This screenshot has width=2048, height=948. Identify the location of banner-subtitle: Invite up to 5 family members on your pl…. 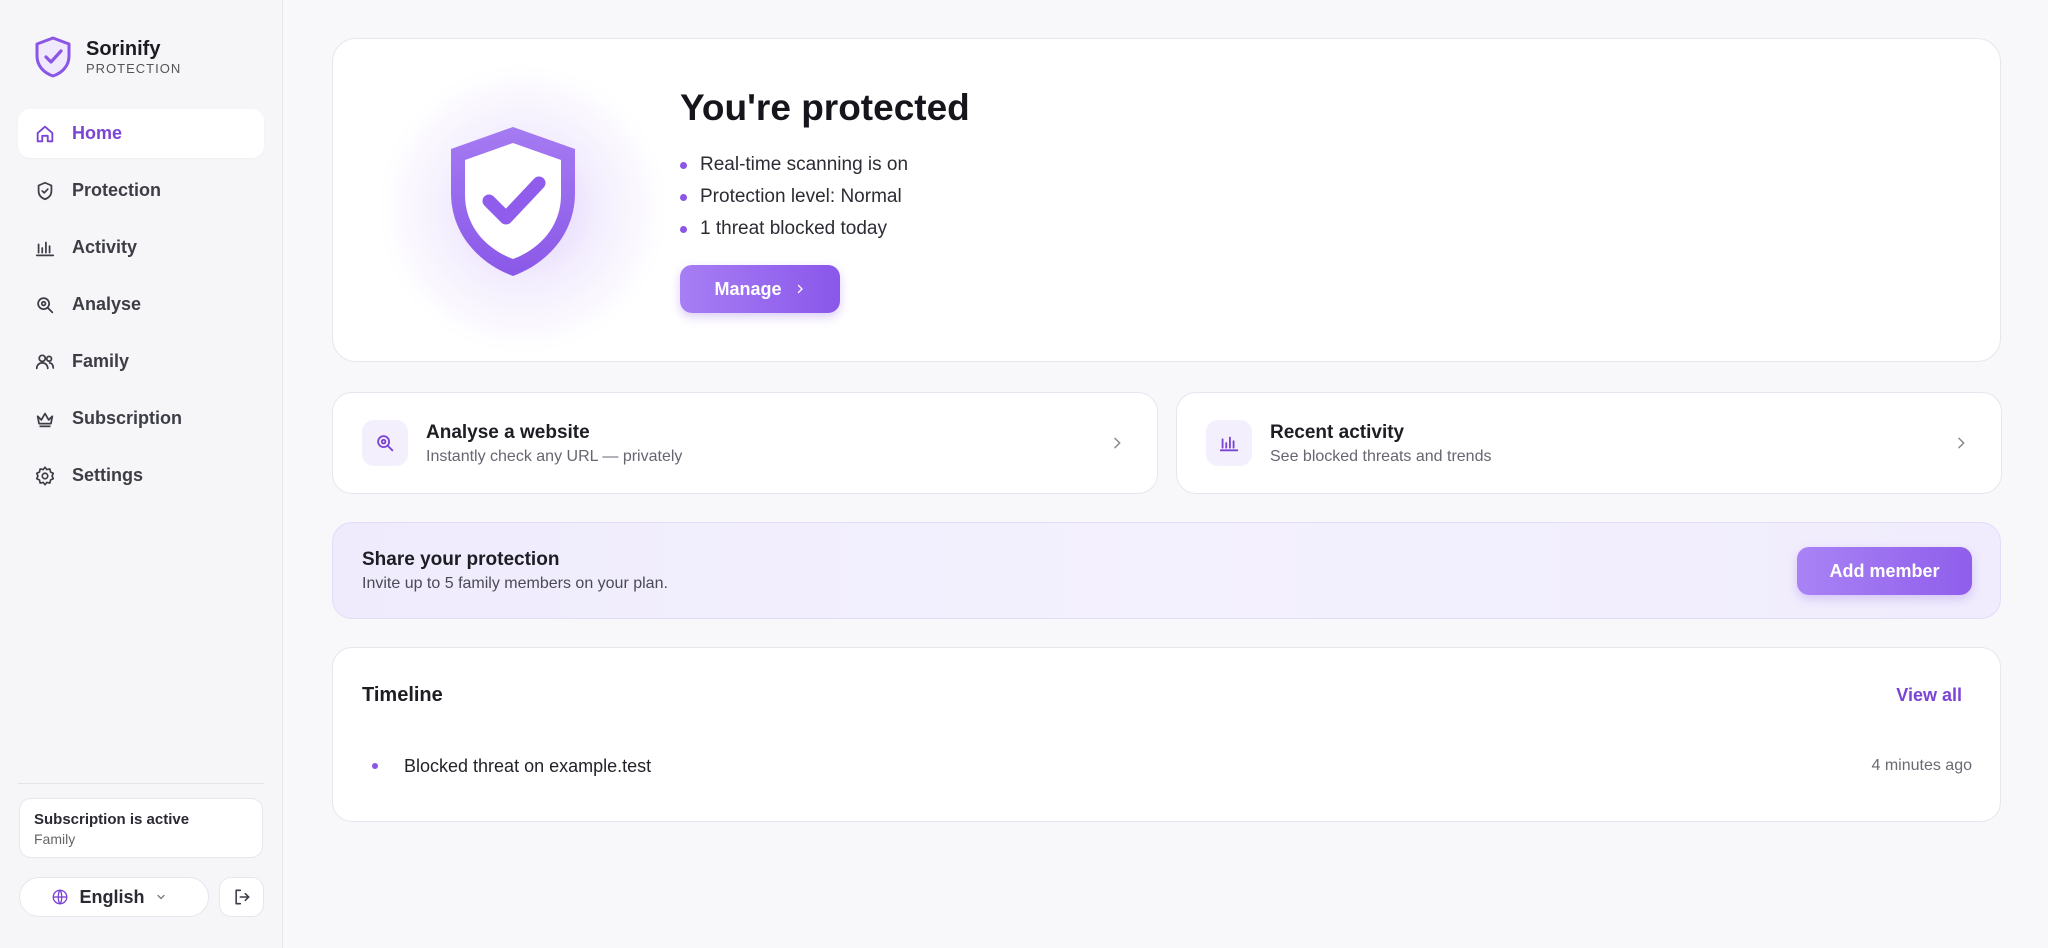
(515, 583).